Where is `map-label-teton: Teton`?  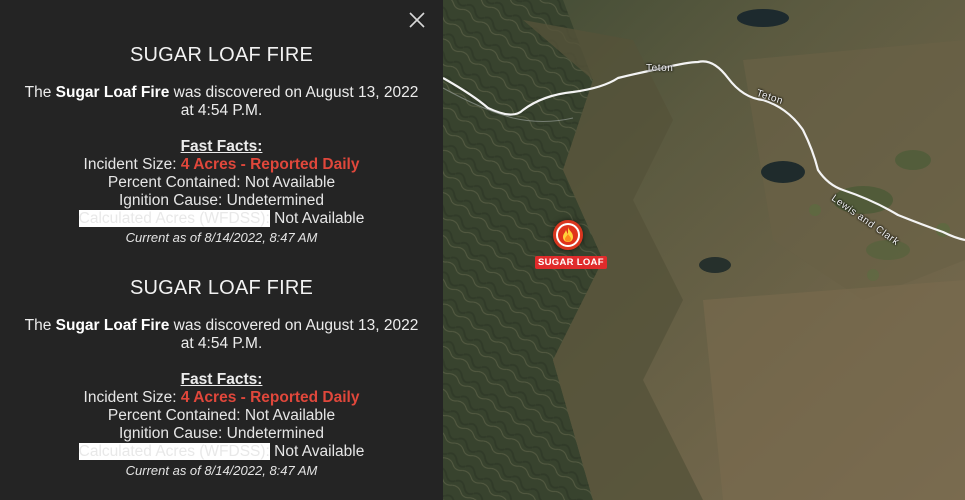 map-label-teton: Teton is located at coordinates (660, 68).